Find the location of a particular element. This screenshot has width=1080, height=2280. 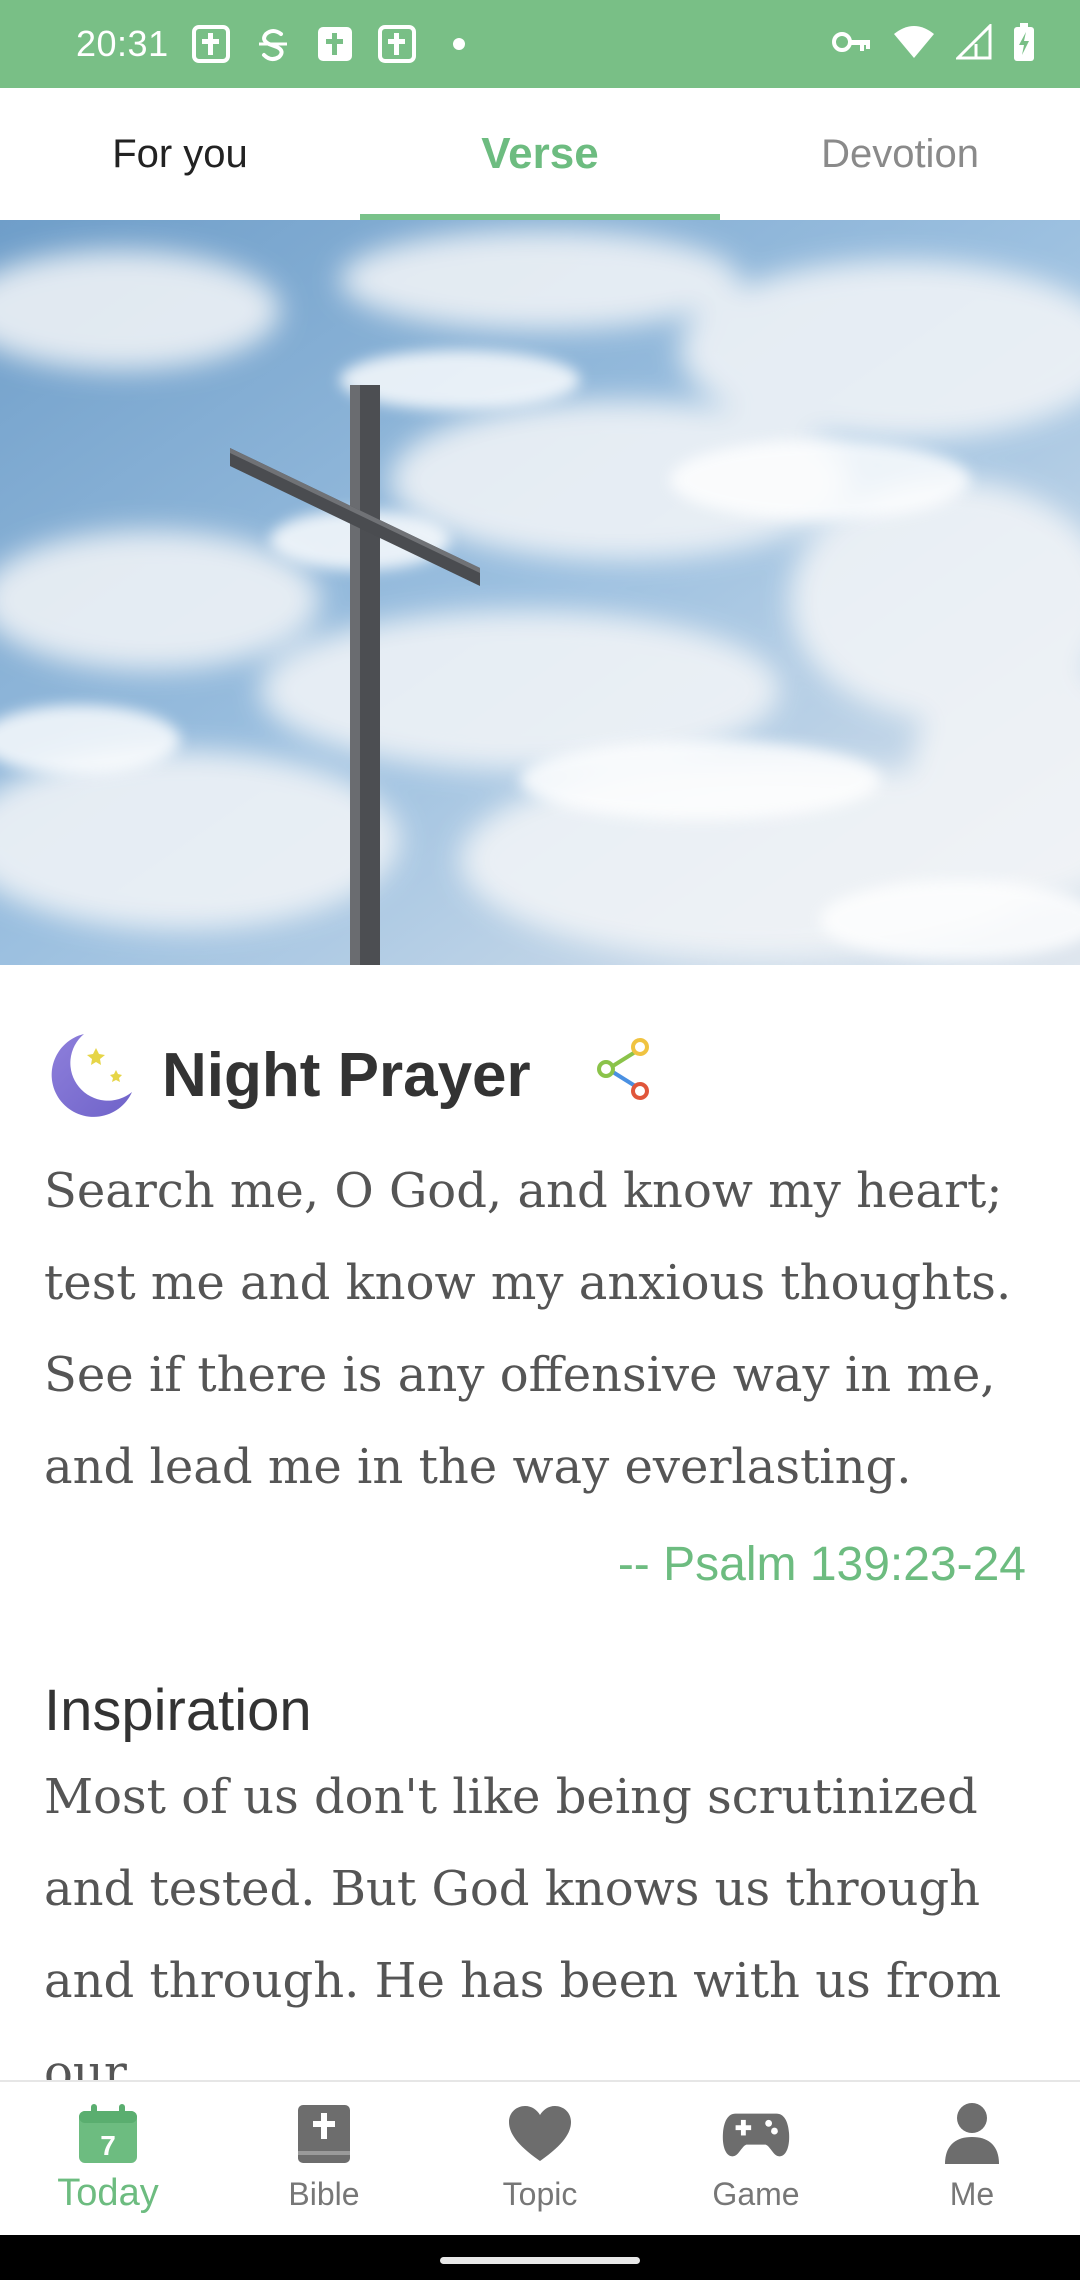

inspiration-title: Inspiration is located at coordinates (178, 1710).